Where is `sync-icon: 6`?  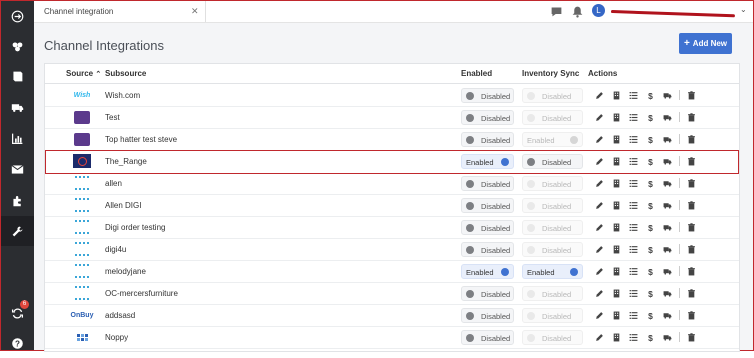 sync-icon: 6 is located at coordinates (17, 313).